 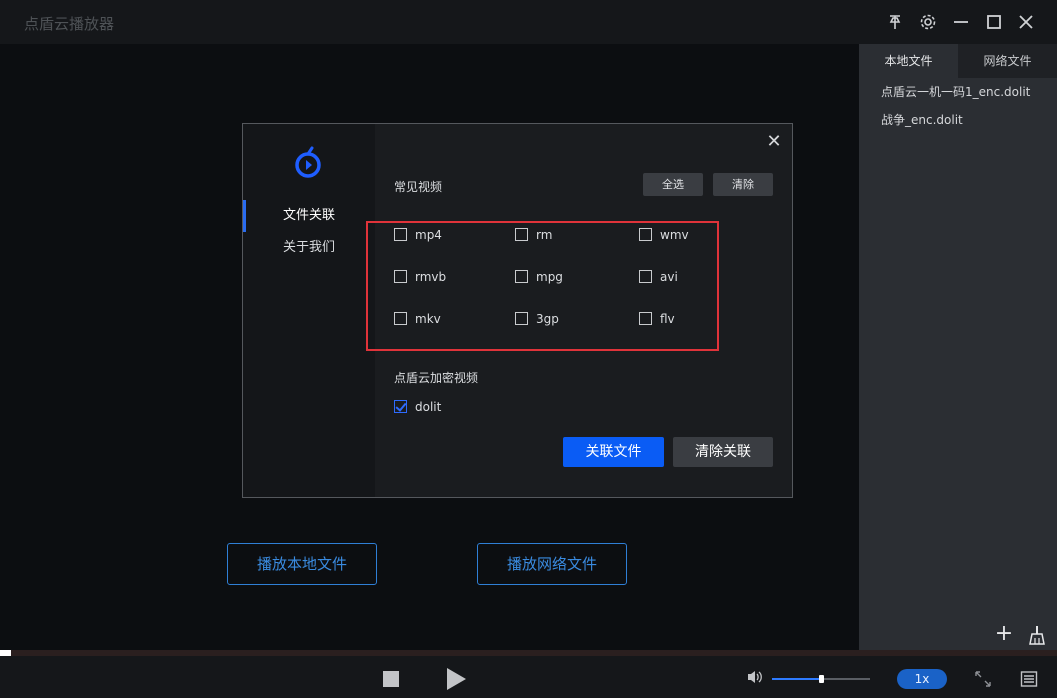 I want to click on maximize-icon, so click(x=994, y=22).